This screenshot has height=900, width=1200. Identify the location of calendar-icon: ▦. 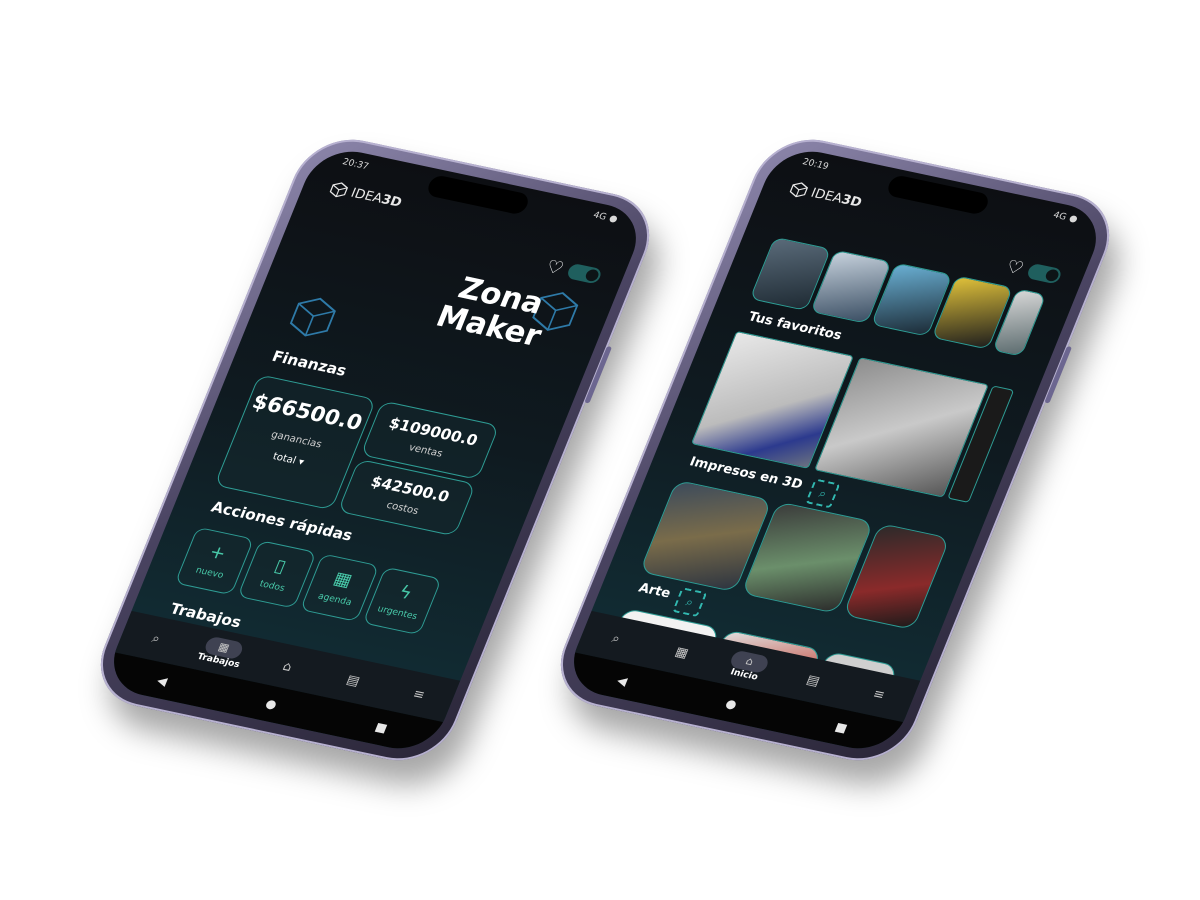
(343, 579).